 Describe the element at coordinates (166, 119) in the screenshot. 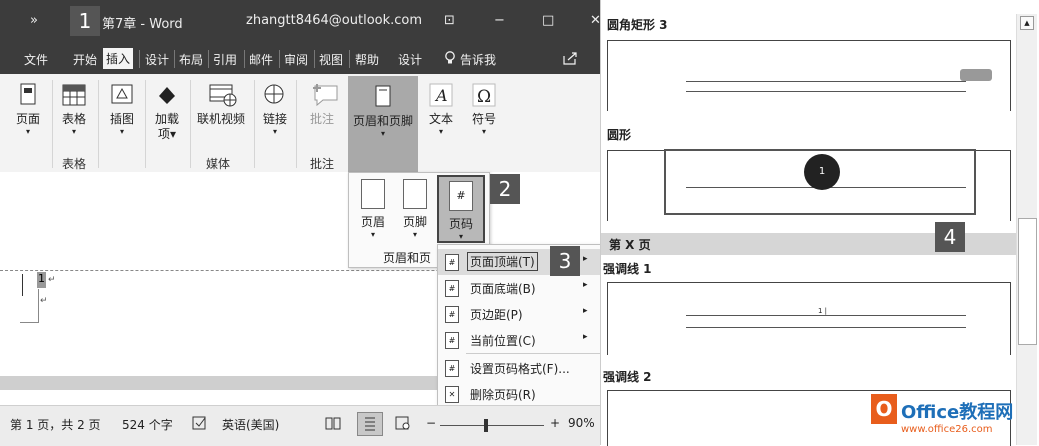

I see `addins-label-line1: 加载` at that location.